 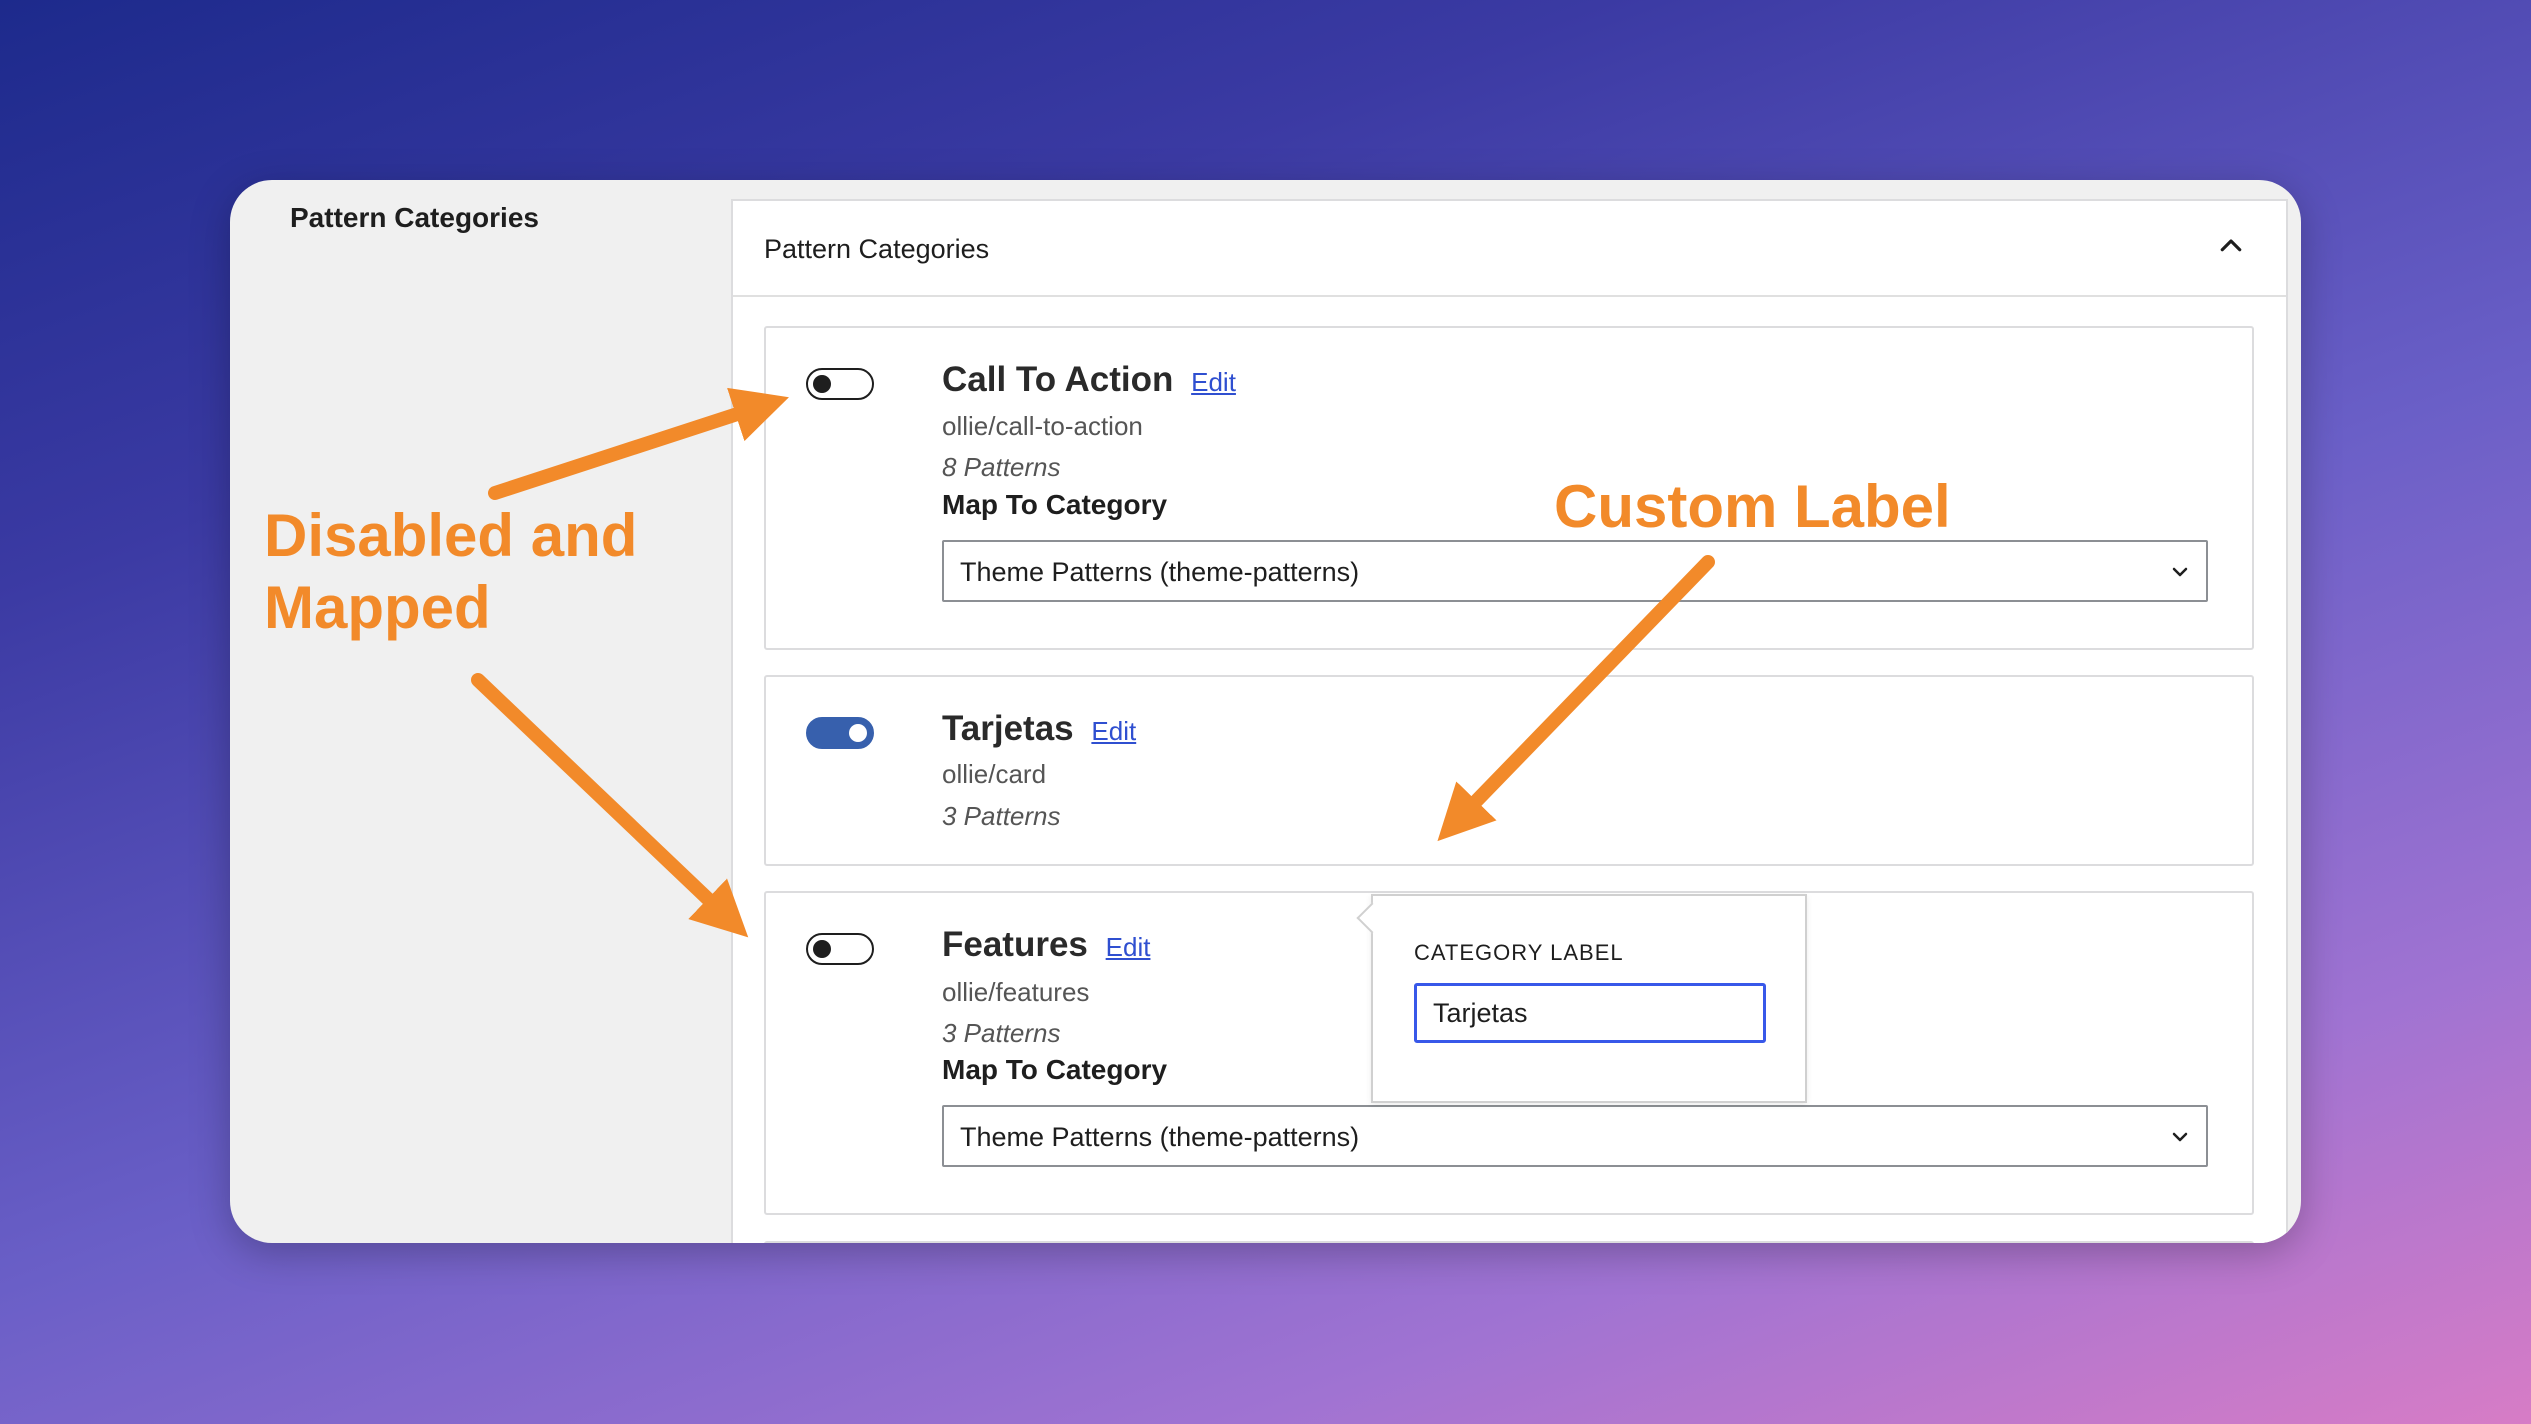 I want to click on arrow-to-call-to-action-toggle, so click(x=638, y=443).